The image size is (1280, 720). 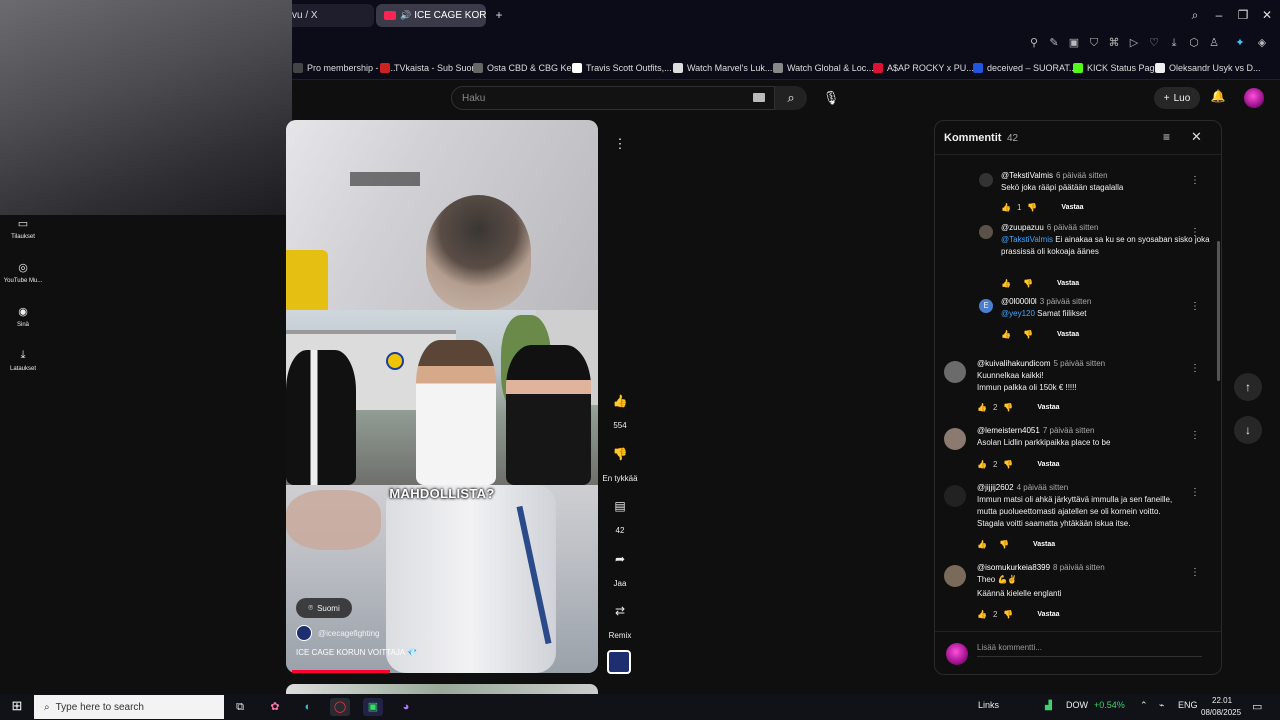 What do you see at coordinates (430, 68) in the screenshot?
I see `bookmark-item: TVkaista - Sub Suora` at bounding box center [430, 68].